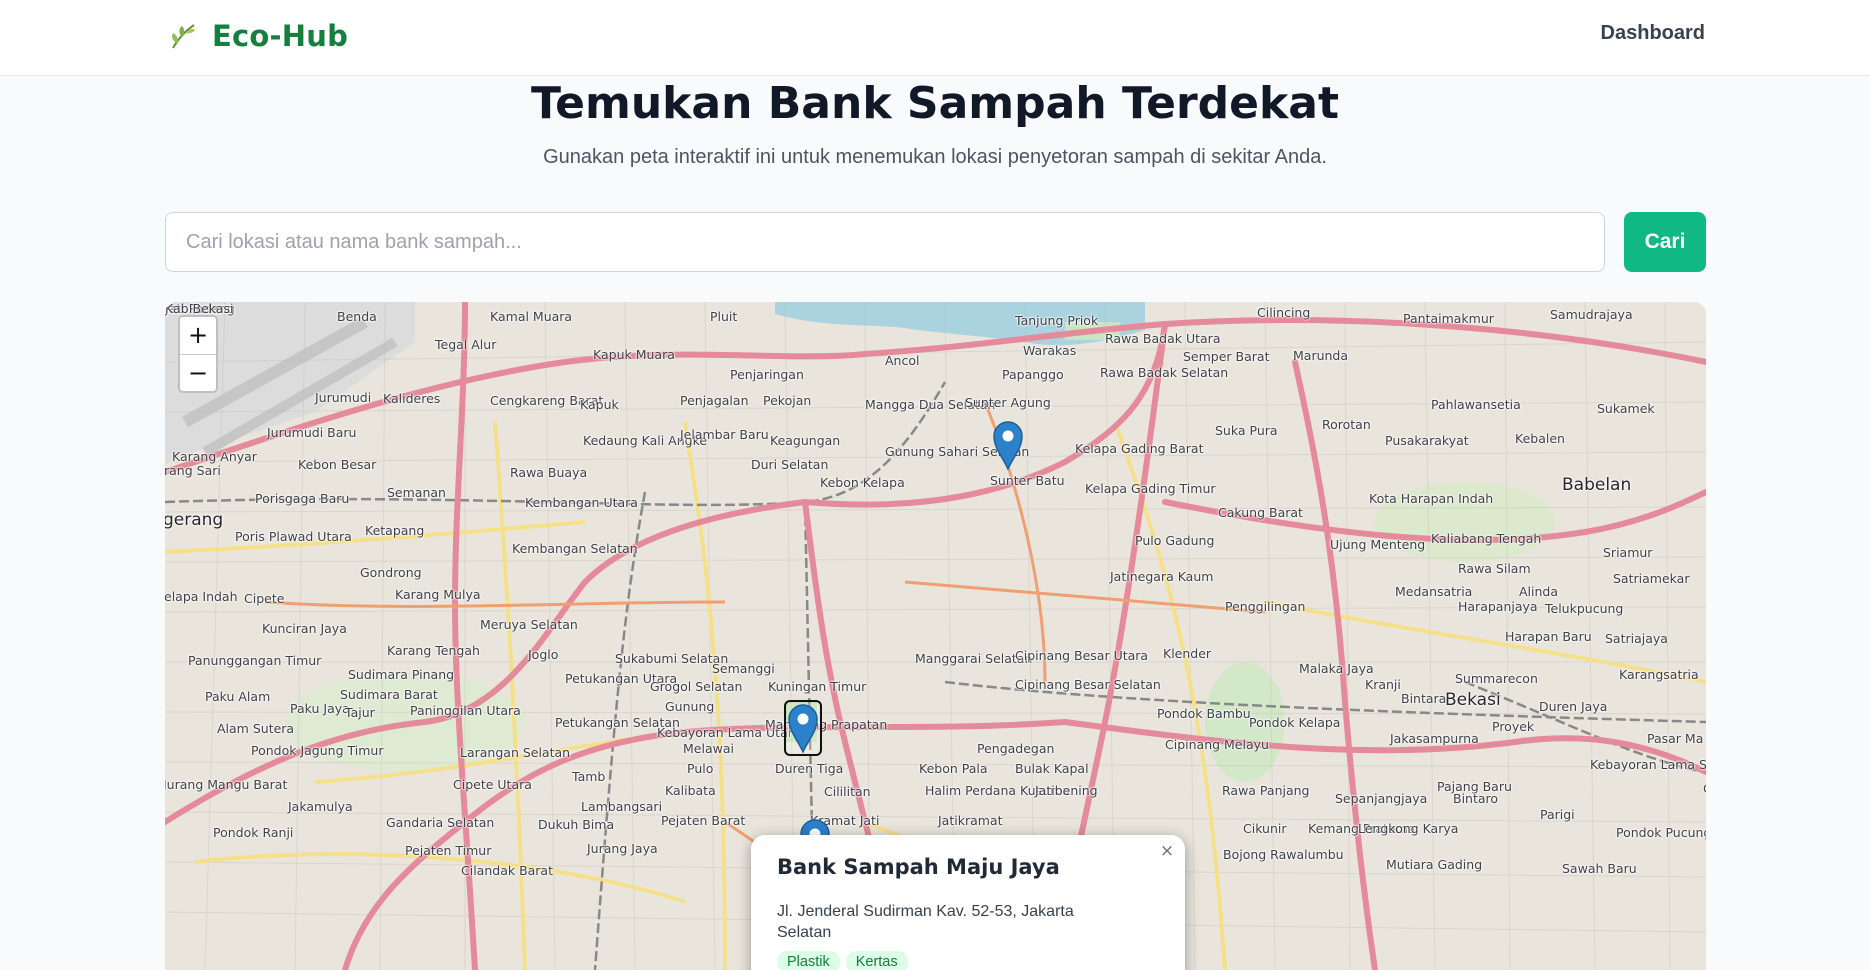  I want to click on map-marker-selected, so click(803, 728).